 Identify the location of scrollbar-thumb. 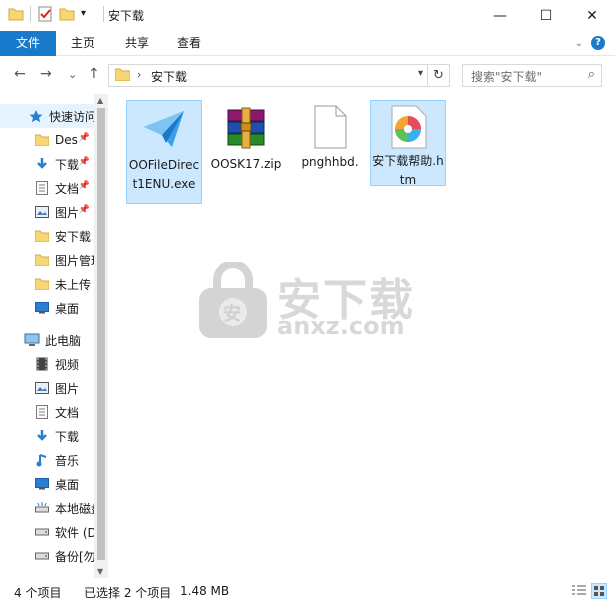
(101, 334).